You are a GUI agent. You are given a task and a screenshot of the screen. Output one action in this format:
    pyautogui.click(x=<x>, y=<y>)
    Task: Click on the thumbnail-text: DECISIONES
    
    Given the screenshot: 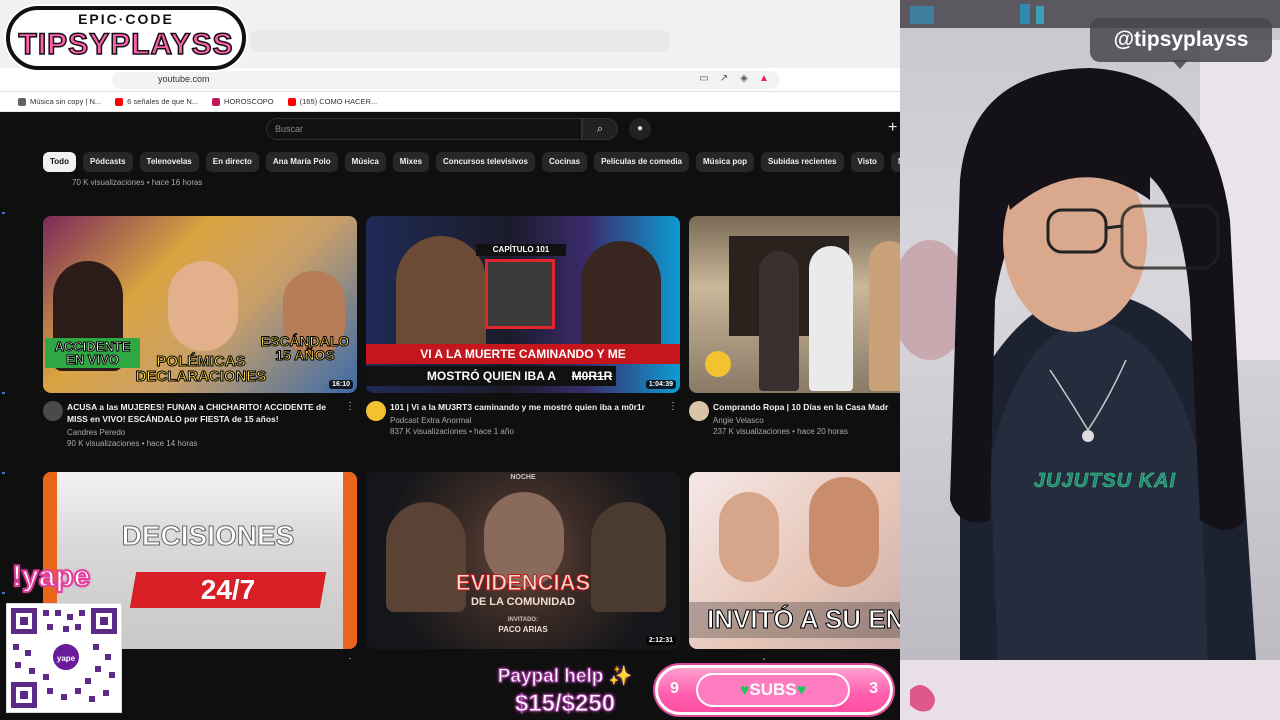 What is the action you would take?
    pyautogui.click(x=208, y=535)
    